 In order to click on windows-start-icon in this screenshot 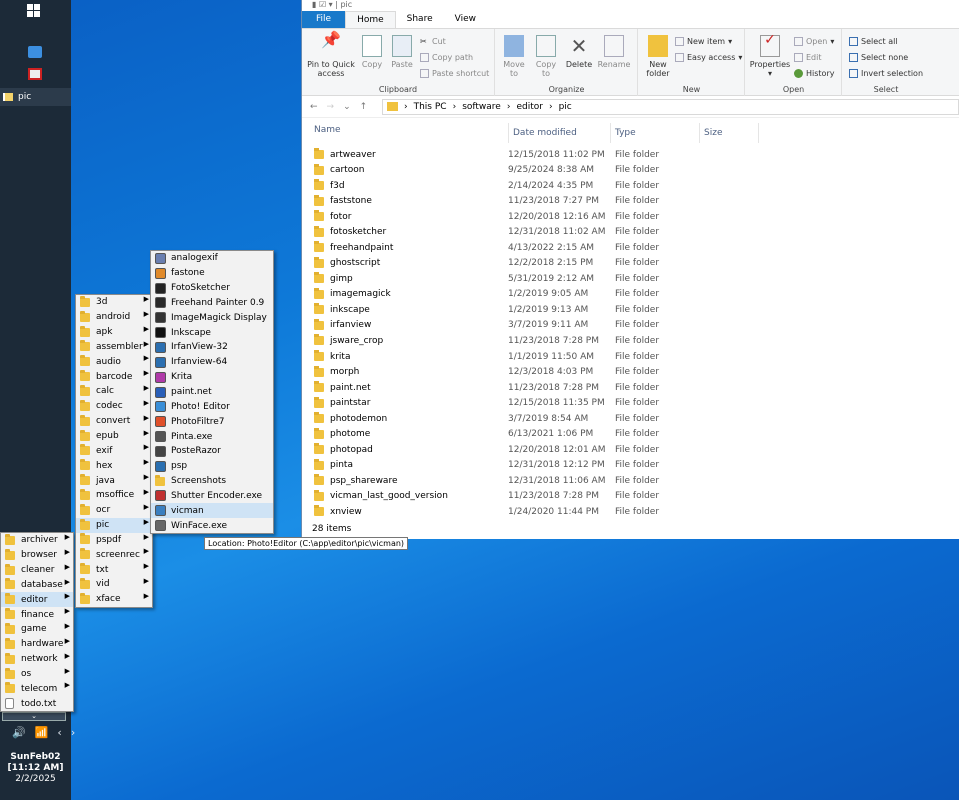, I will do `click(34, 11)`.